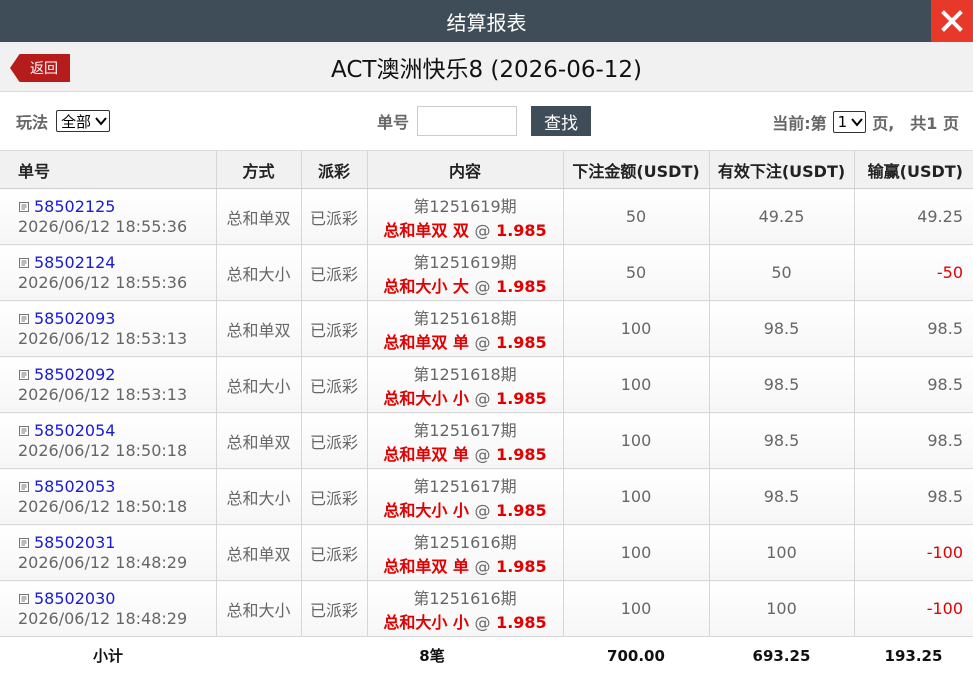 Image resolution: width=973 pixels, height=673 pixels. I want to click on play-select: 全部, so click(83, 121).